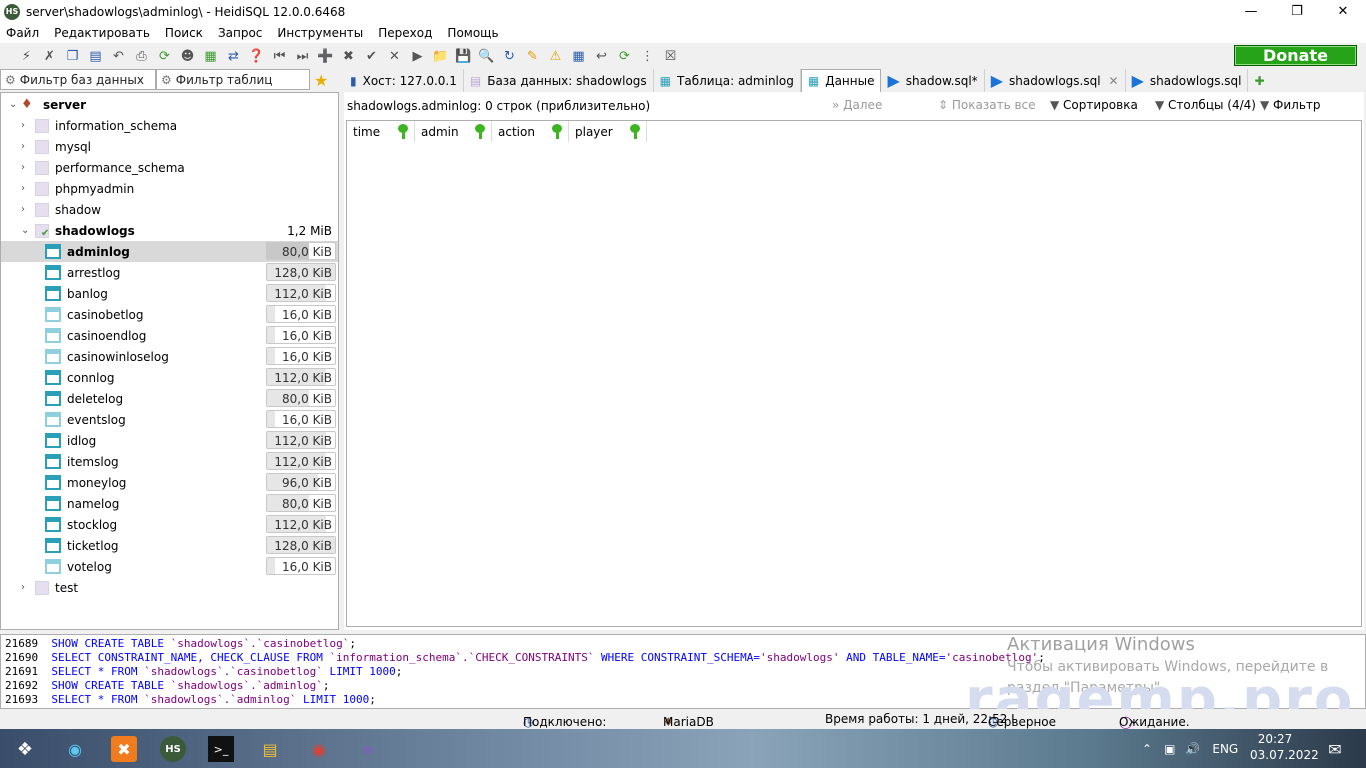 This screenshot has height=768, width=1366. I want to click on check-icon: ✔, so click(371, 56).